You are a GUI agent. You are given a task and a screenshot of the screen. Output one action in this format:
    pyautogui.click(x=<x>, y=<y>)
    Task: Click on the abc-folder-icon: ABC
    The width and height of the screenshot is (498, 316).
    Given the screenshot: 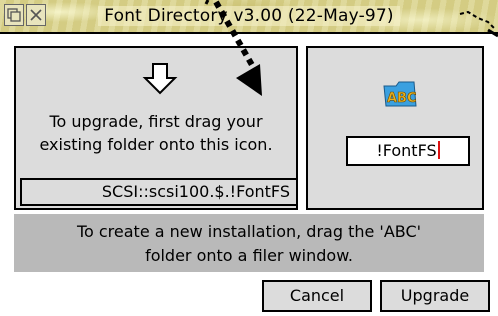 What is the action you would take?
    pyautogui.click(x=400, y=93)
    